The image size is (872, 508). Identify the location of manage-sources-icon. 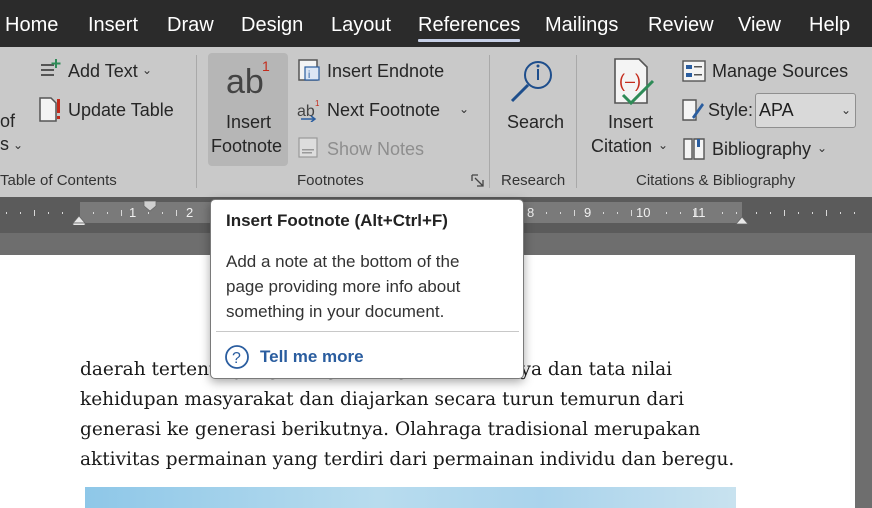
(694, 71).